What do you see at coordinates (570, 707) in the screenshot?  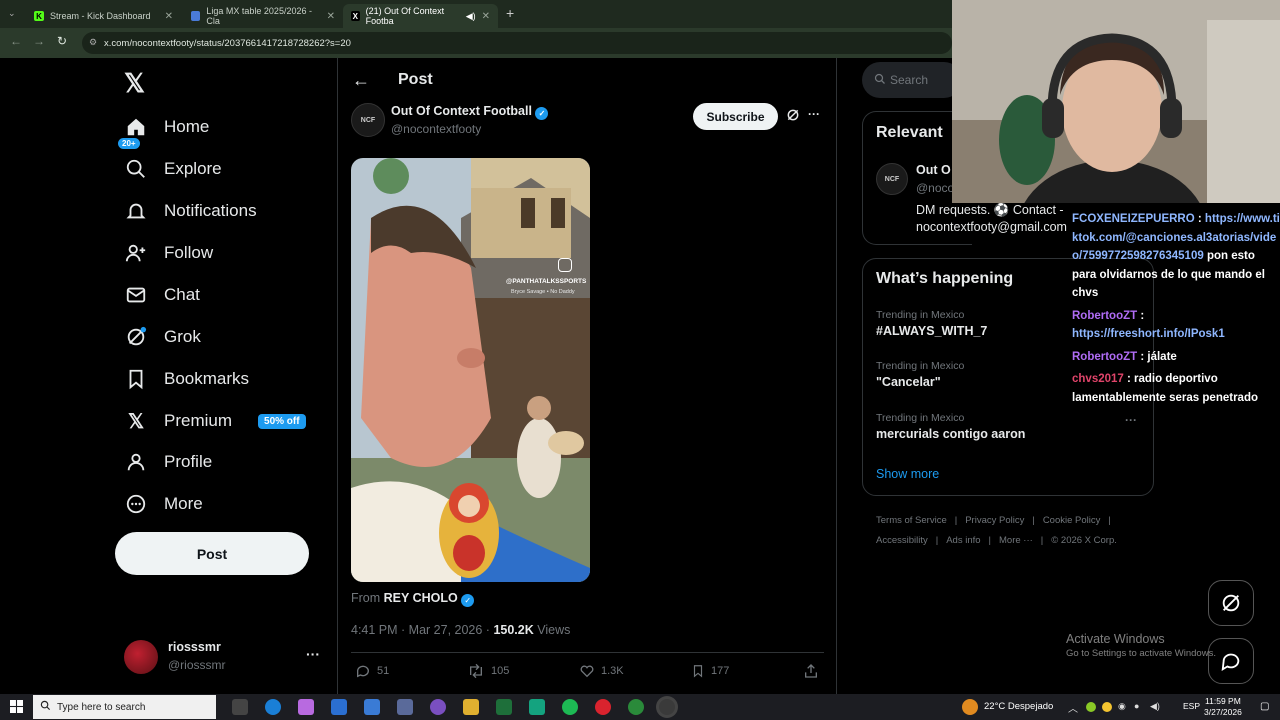 I see `spotify-icon` at bounding box center [570, 707].